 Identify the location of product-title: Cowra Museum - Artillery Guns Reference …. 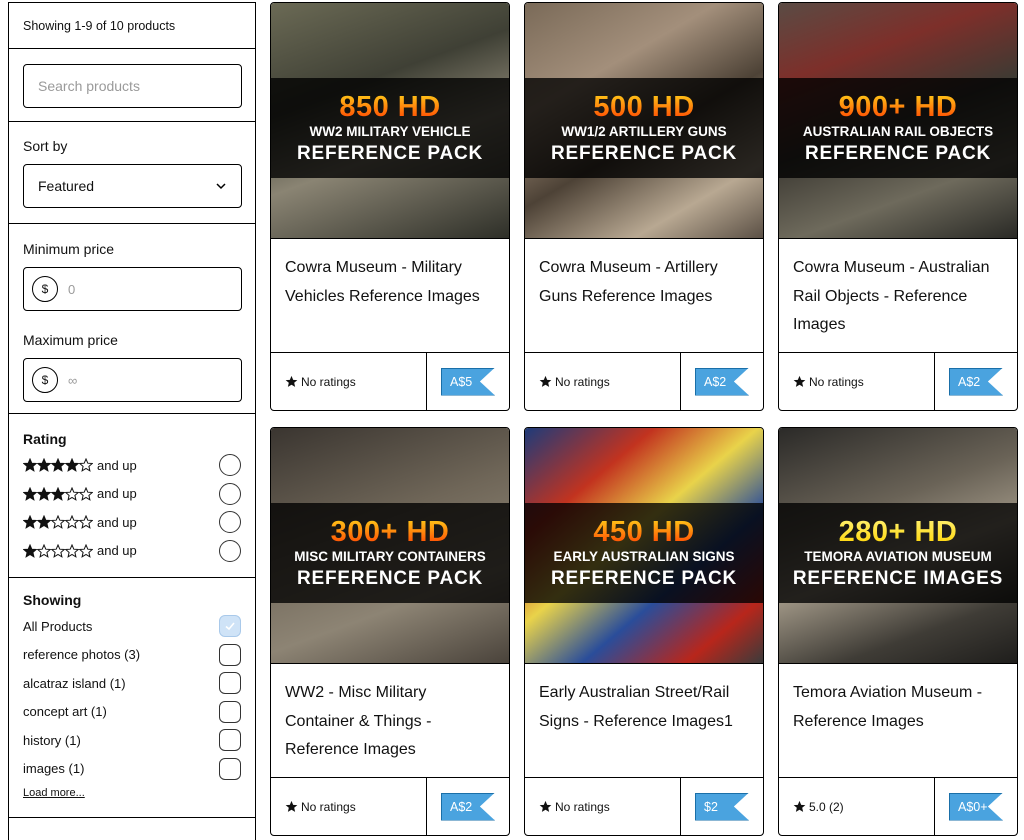
(644, 296).